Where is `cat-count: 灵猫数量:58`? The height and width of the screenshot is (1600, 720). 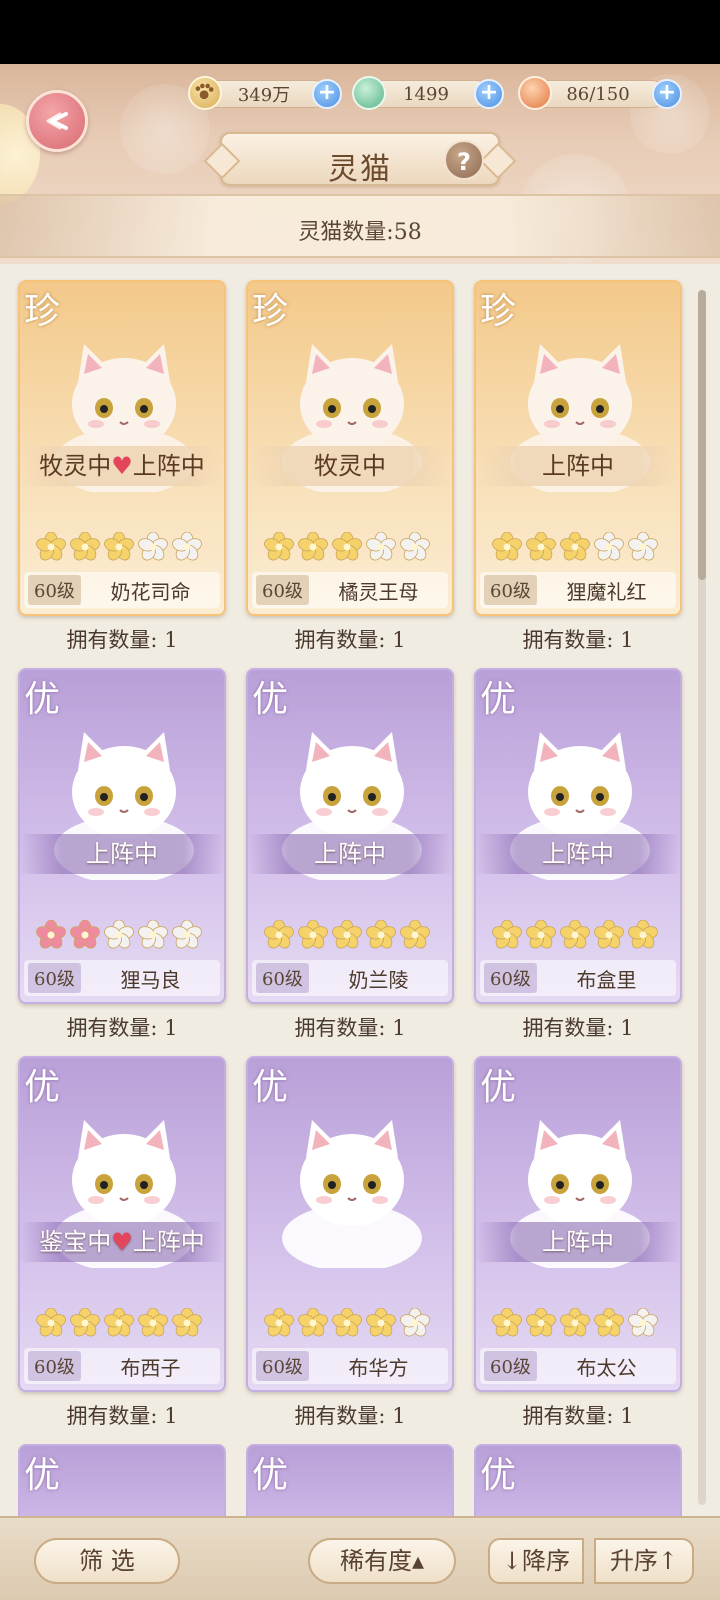
cat-count: 灵猫数量:58 is located at coordinates (360, 232).